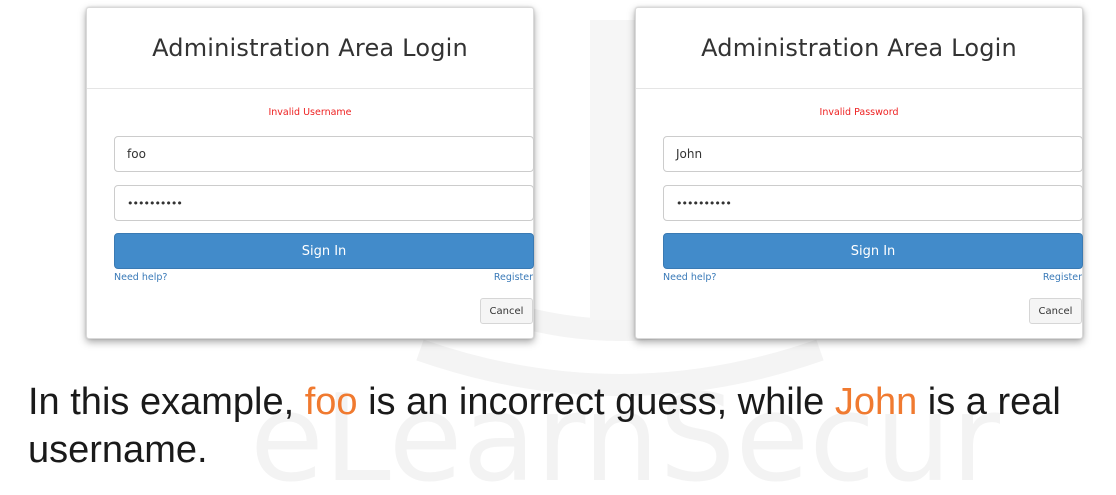 The height and width of the screenshot is (495, 1116). Describe the element at coordinates (876, 402) in the screenshot. I see `caption-highlight-john: John` at that location.